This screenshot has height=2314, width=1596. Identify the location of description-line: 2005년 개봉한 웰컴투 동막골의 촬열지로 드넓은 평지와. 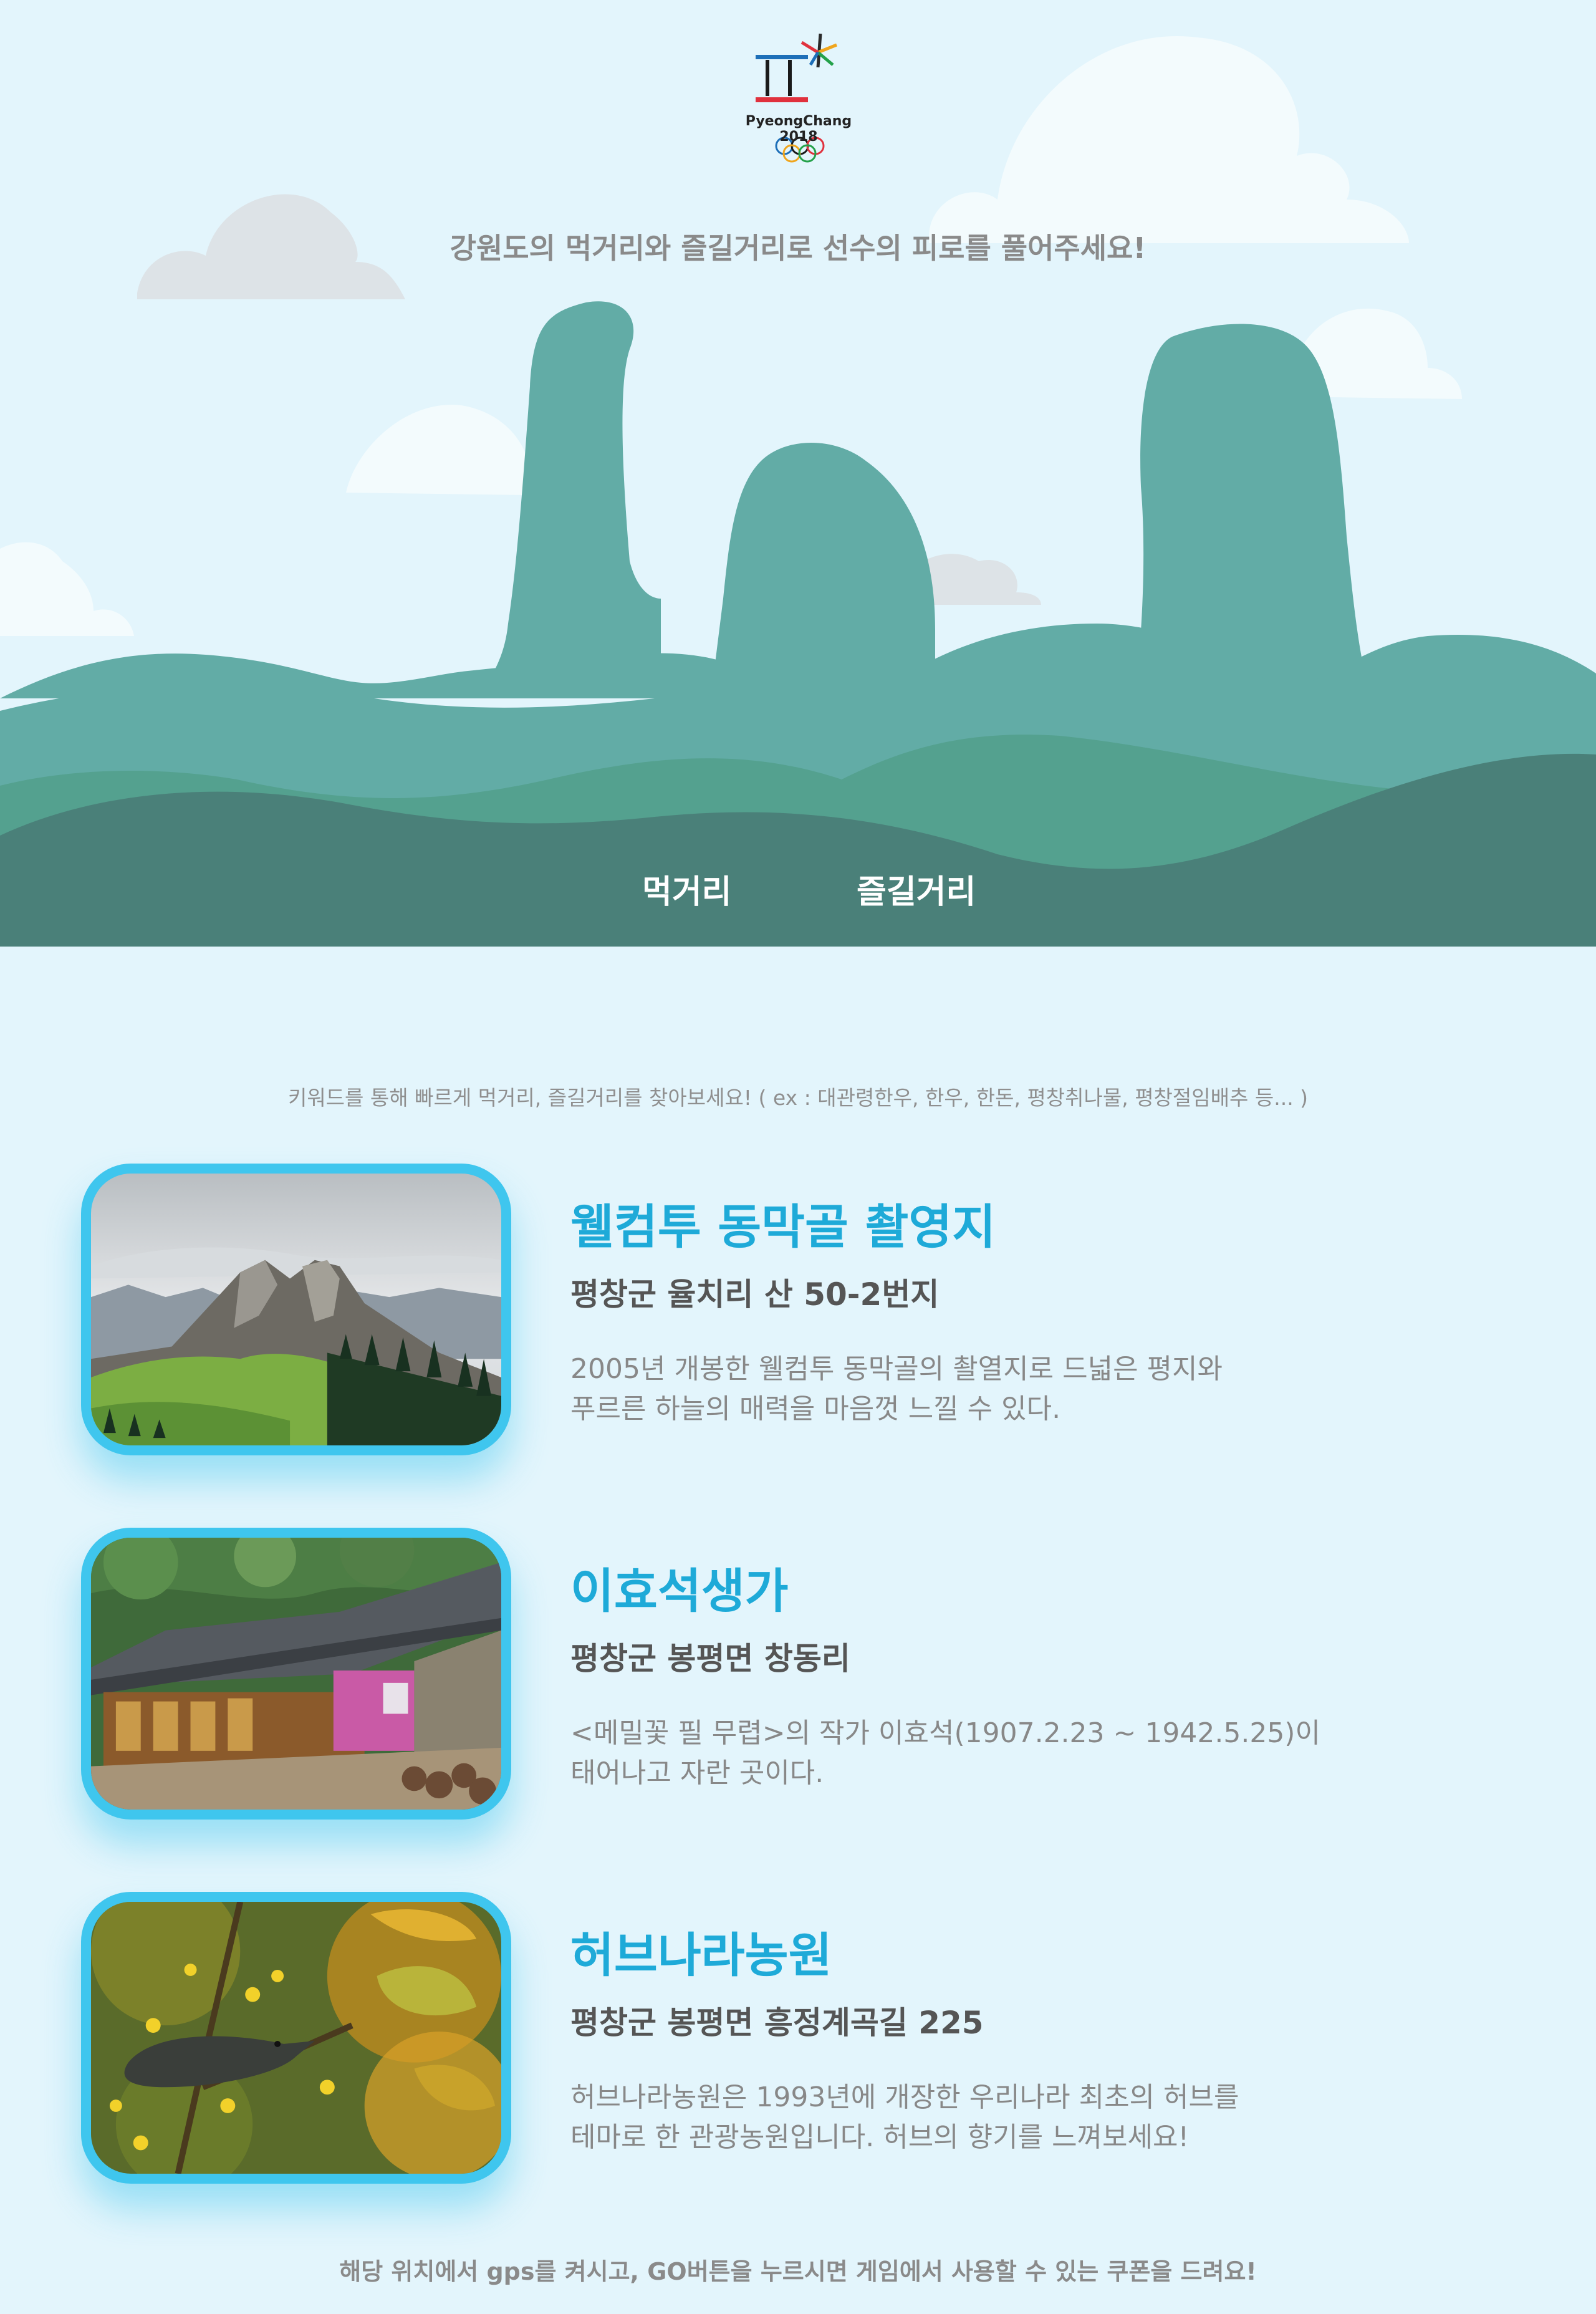
(896, 1369).